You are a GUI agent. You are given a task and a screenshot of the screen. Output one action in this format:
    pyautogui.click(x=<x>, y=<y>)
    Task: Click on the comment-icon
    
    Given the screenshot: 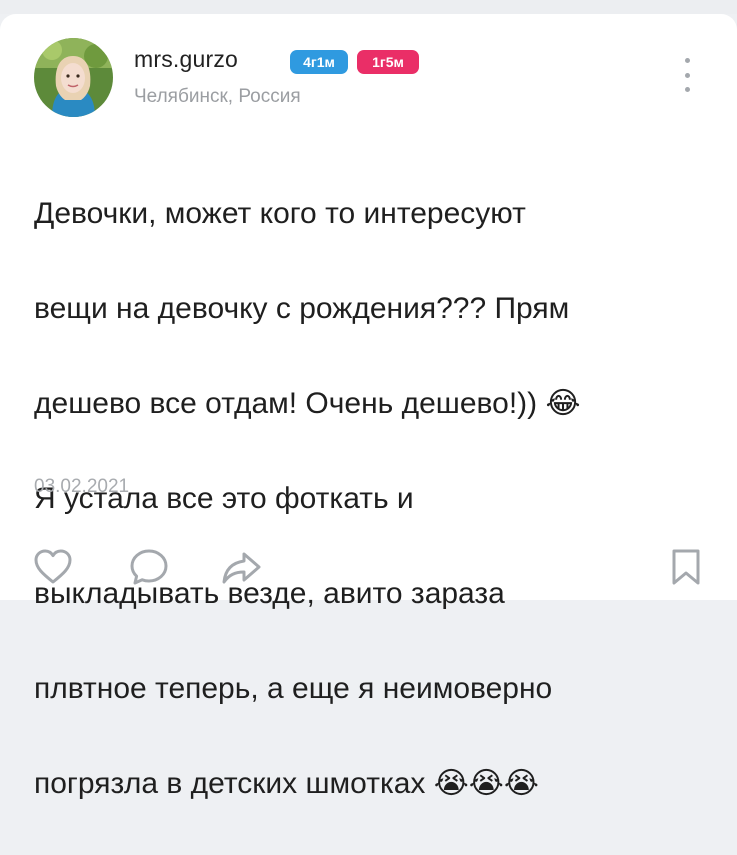 What is the action you would take?
    pyautogui.click(x=149, y=567)
    